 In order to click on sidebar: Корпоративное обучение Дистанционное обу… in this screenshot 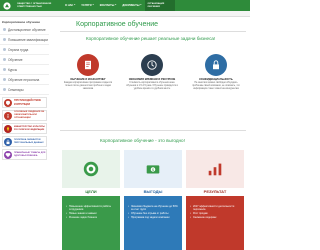, I will do `click(24, 134)`.